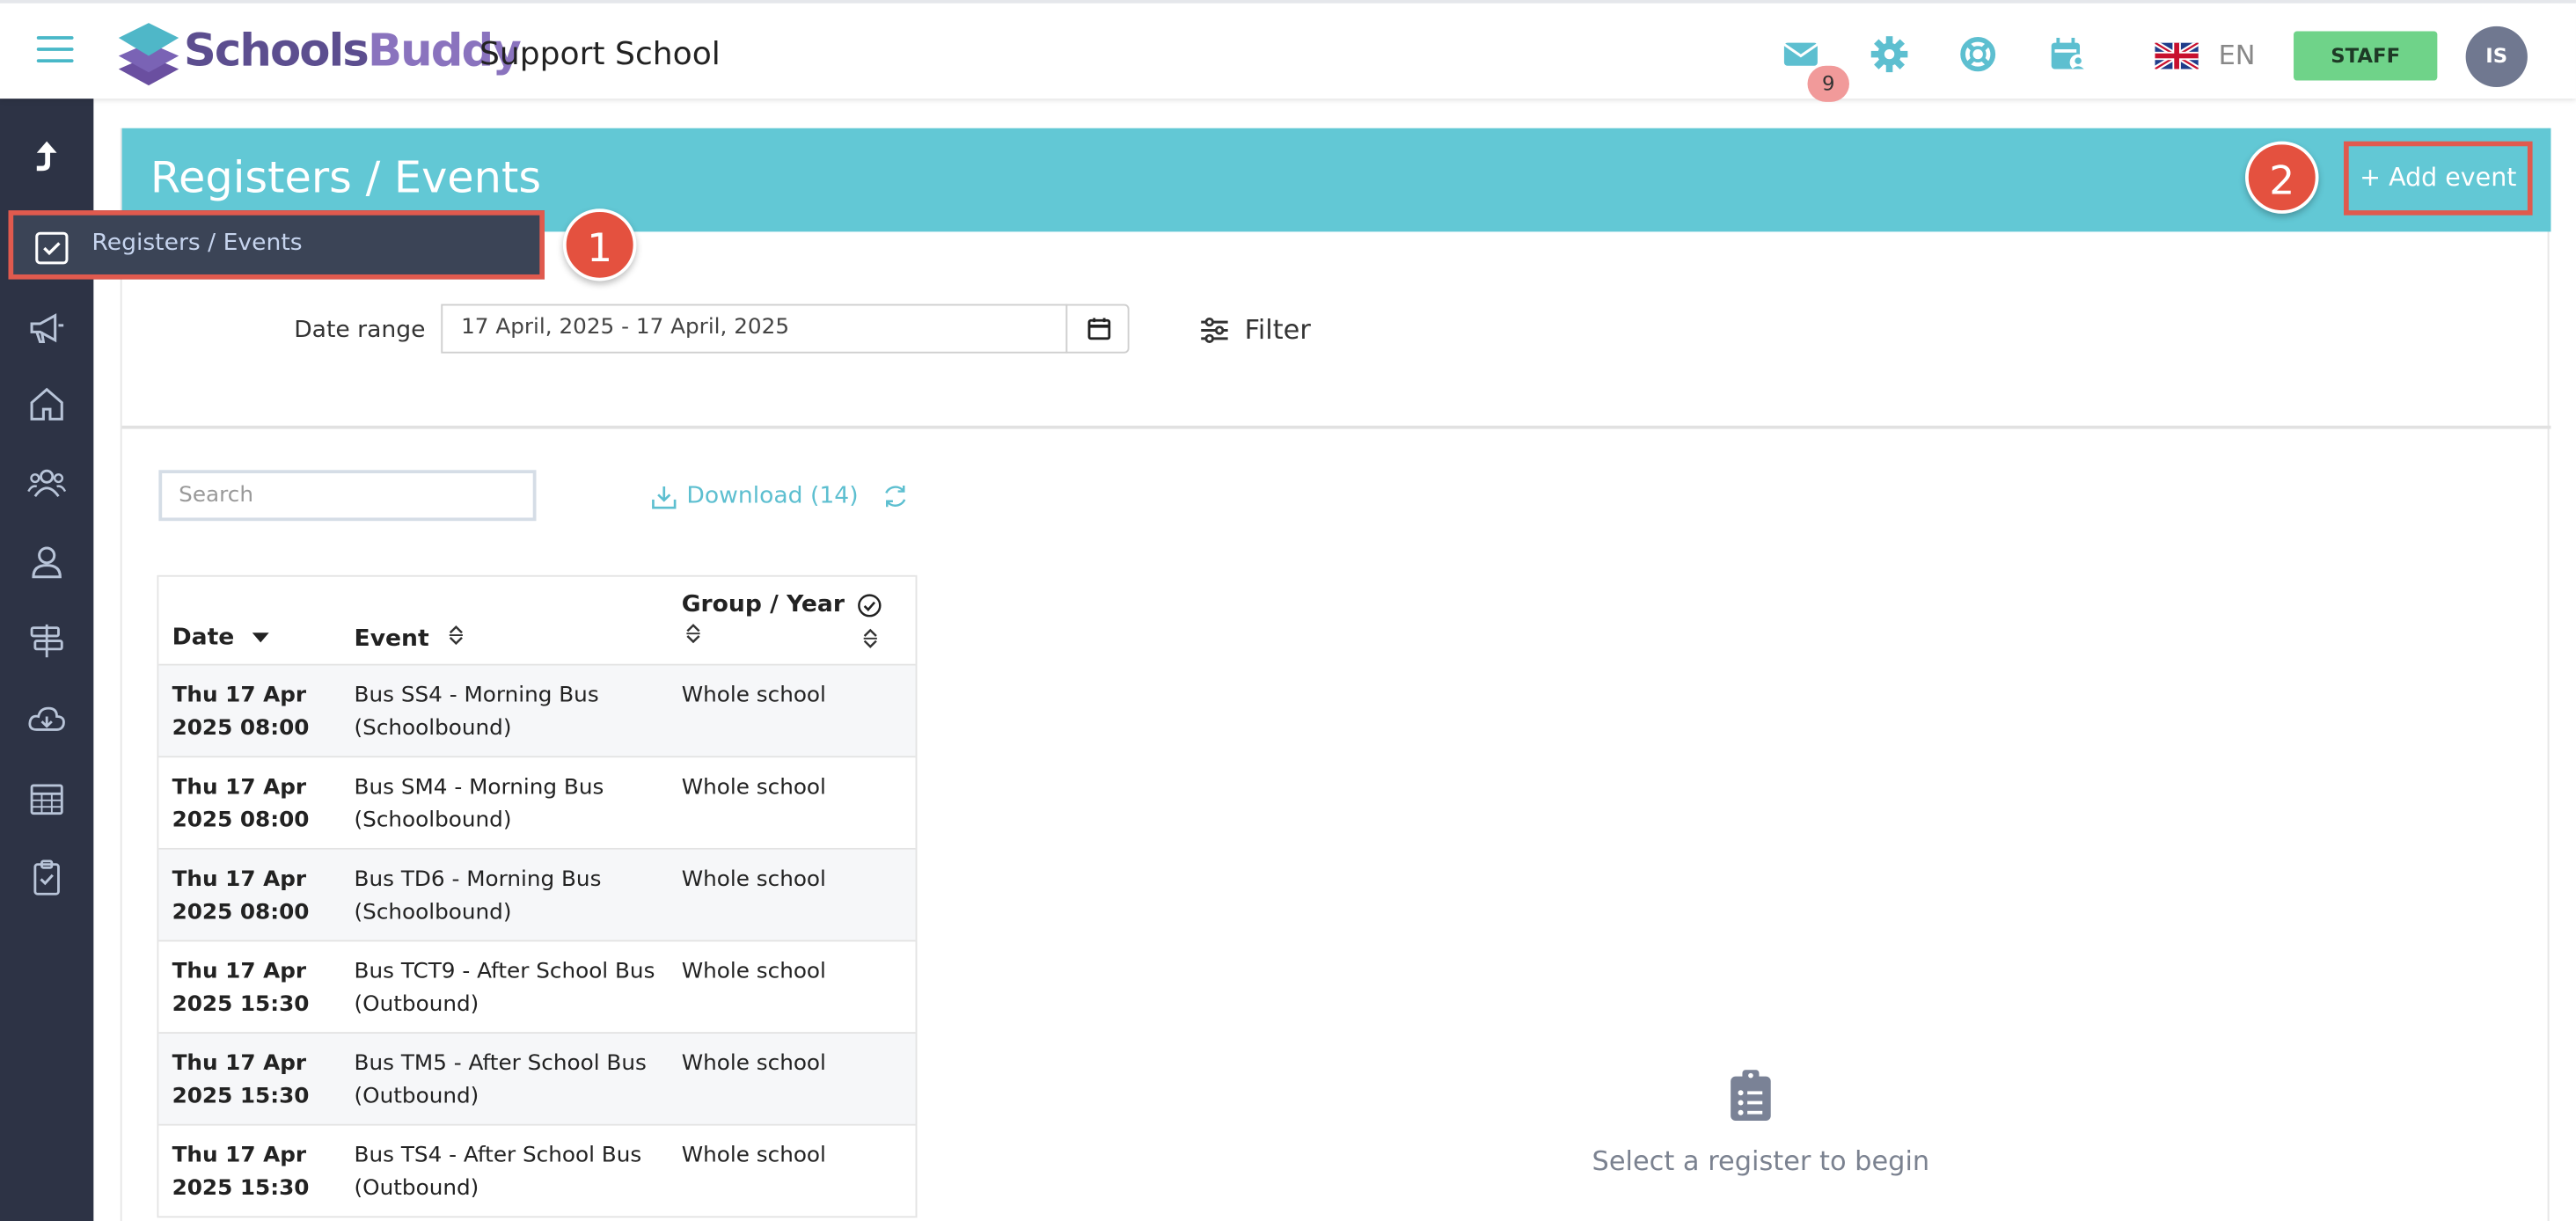 This screenshot has height=1221, width=2576. I want to click on uk-flag-icon, so click(2177, 55).